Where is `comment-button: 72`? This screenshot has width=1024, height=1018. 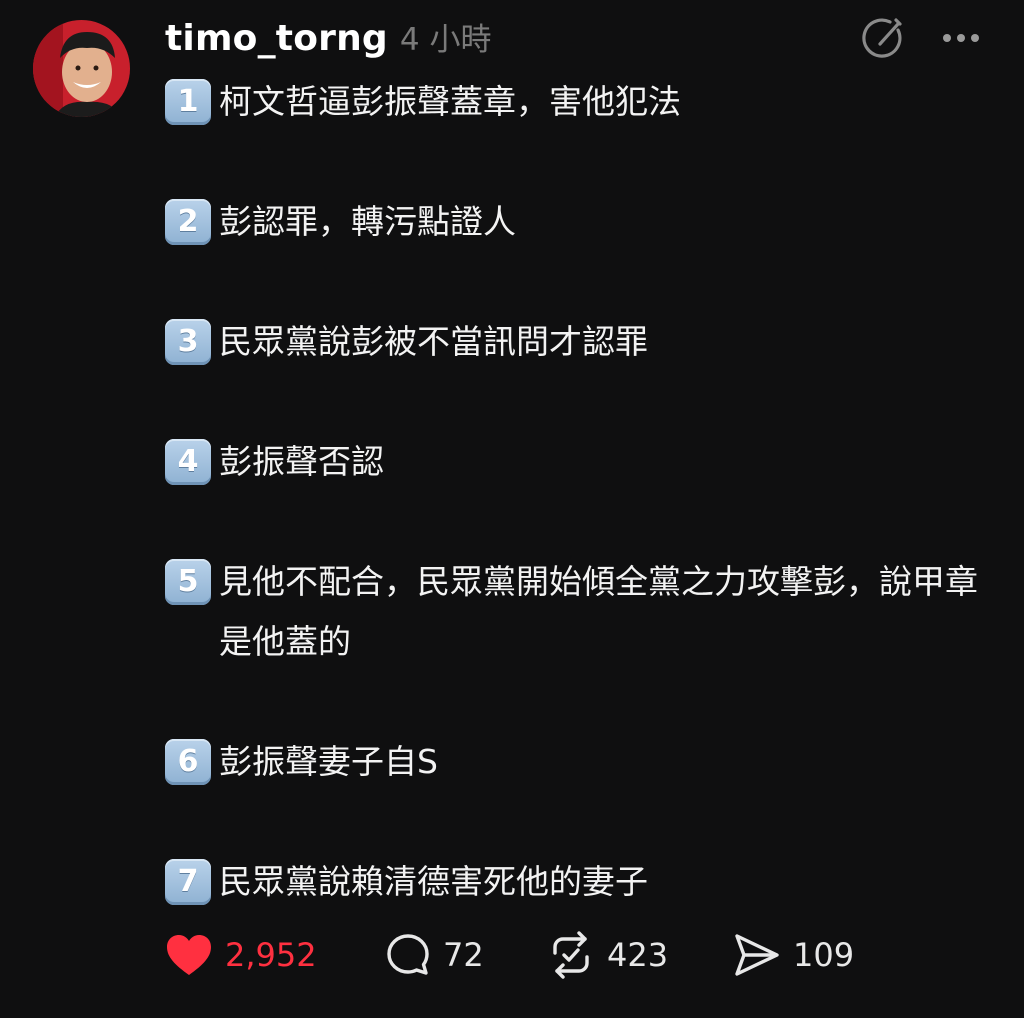
comment-button: 72 is located at coordinates (466, 955).